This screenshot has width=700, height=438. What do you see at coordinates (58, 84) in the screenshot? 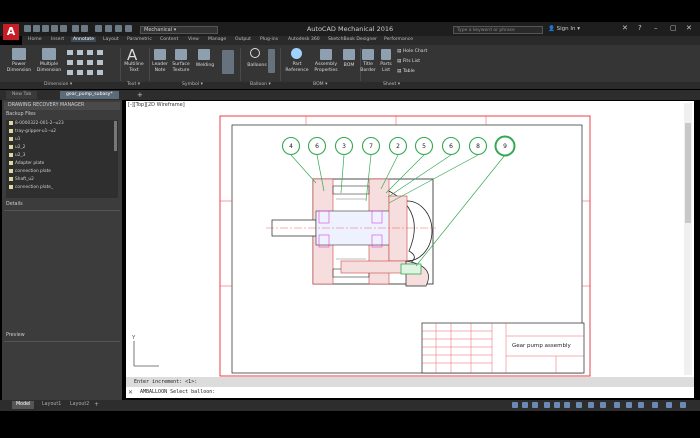
I see `panel-label-dimension: Dimension ▾` at bounding box center [58, 84].